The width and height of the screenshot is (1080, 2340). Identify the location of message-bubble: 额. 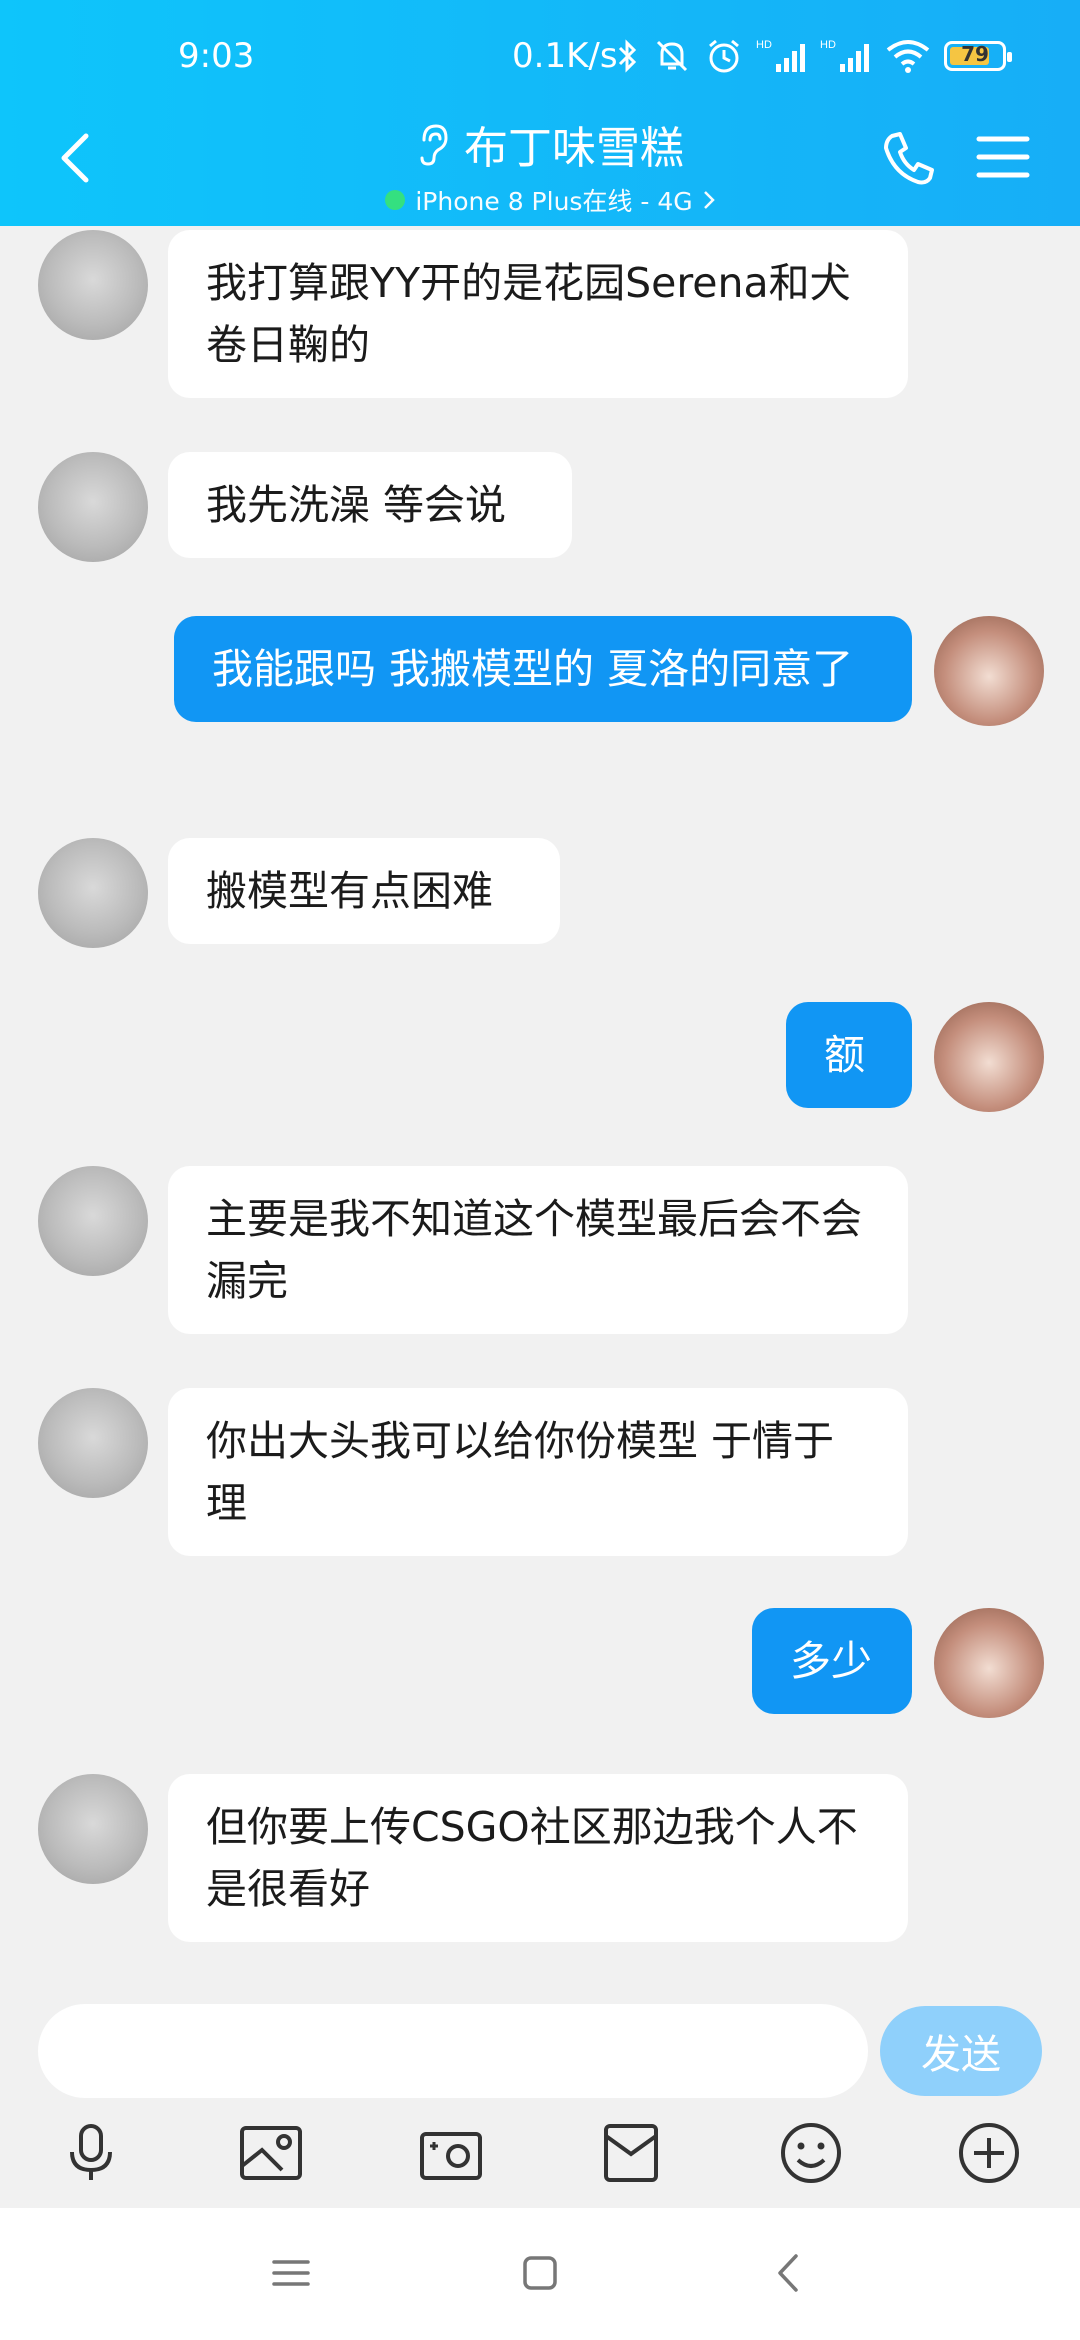
(849, 1055).